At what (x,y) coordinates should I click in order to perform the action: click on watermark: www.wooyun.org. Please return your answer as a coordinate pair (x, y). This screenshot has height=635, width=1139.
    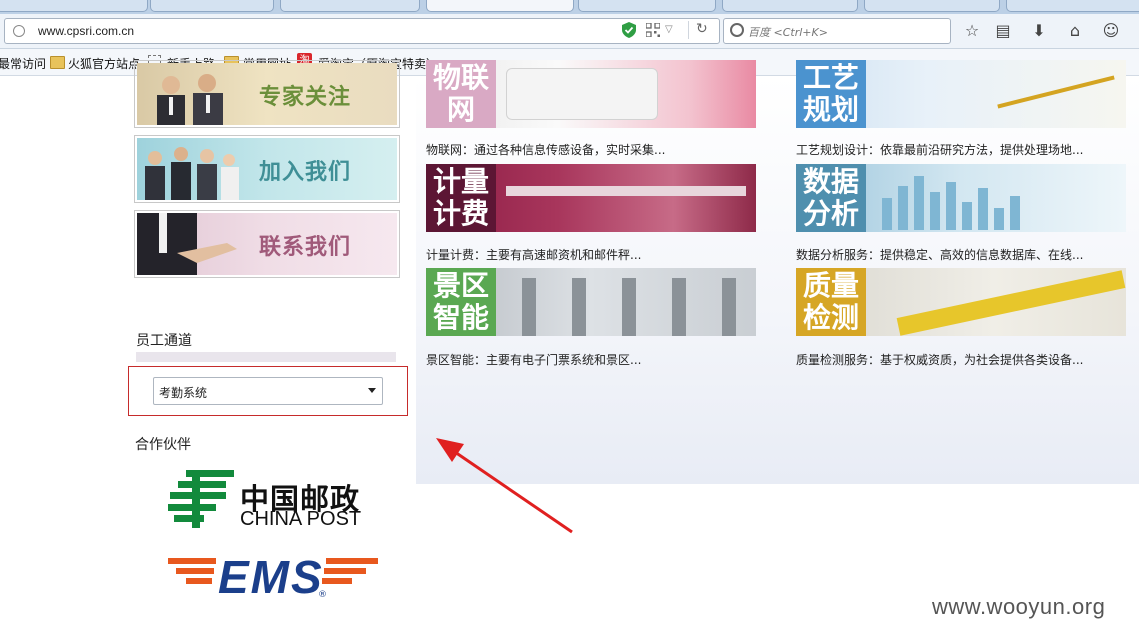
    Looking at the image, I should click on (1019, 606).